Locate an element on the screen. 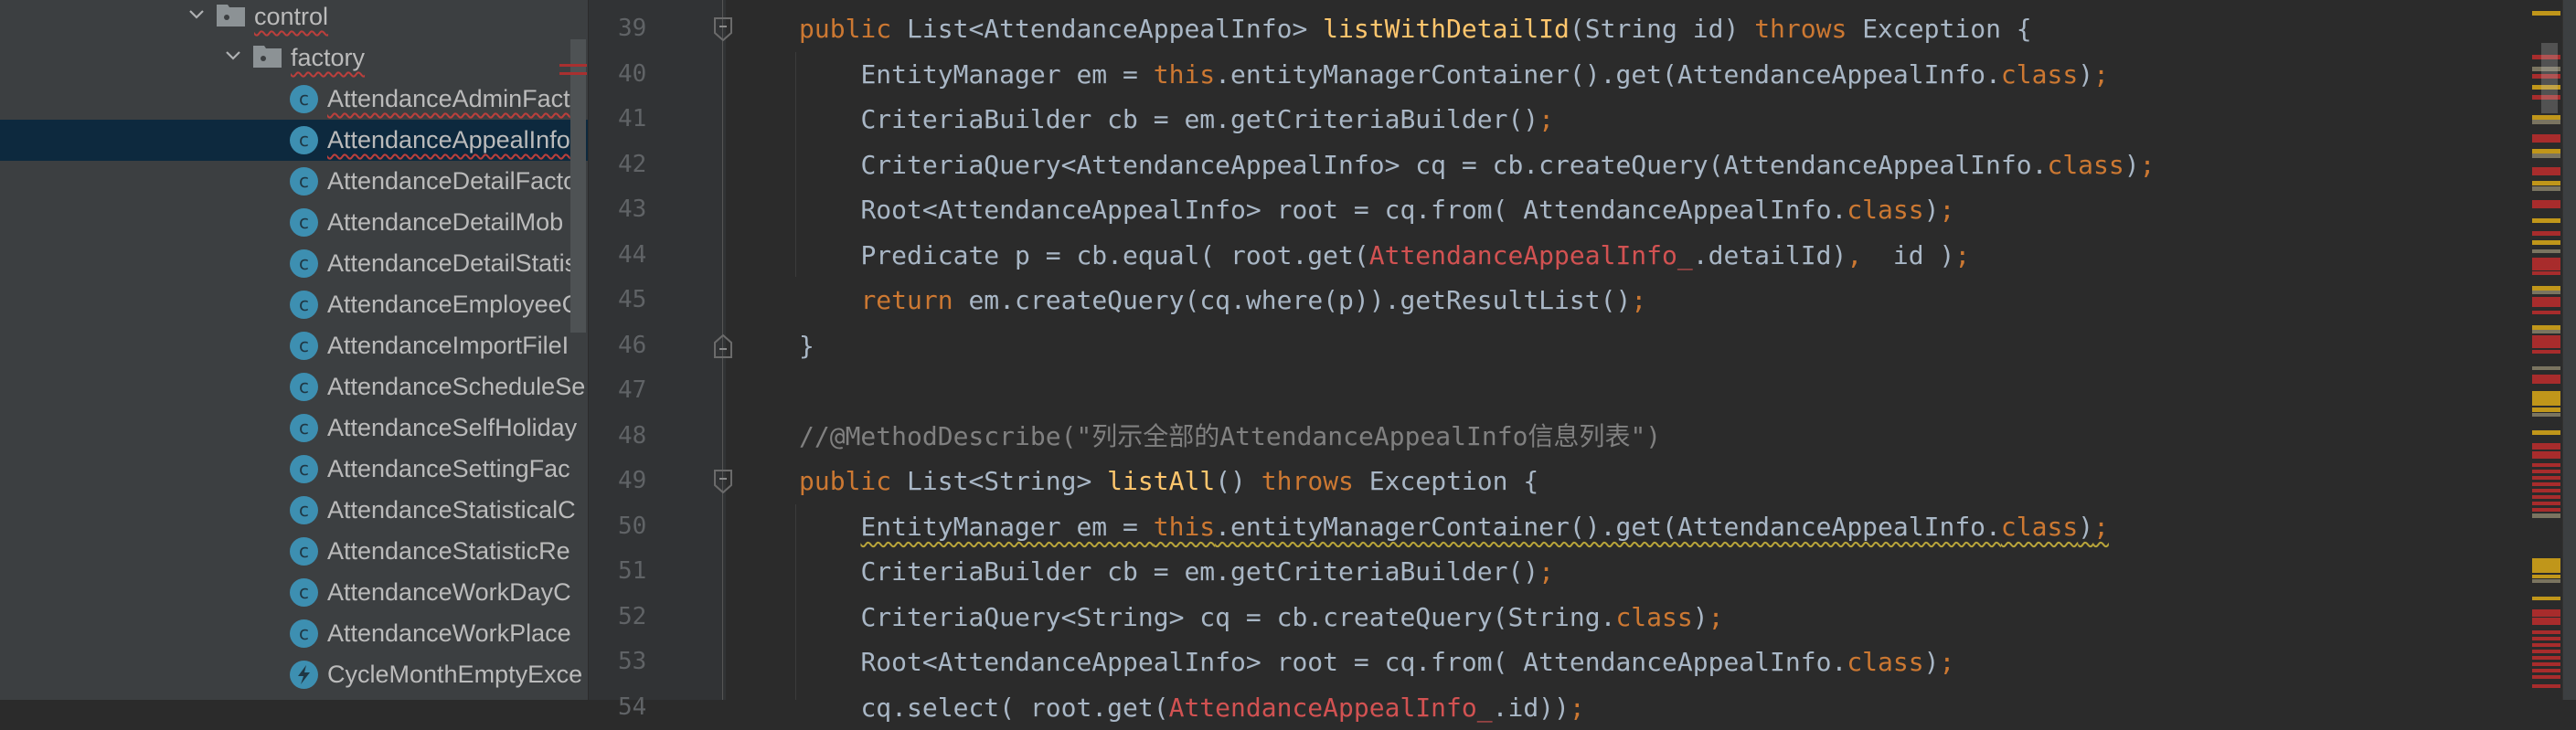 This screenshot has width=2576, height=730. code-token: throws is located at coordinates (1315, 481).